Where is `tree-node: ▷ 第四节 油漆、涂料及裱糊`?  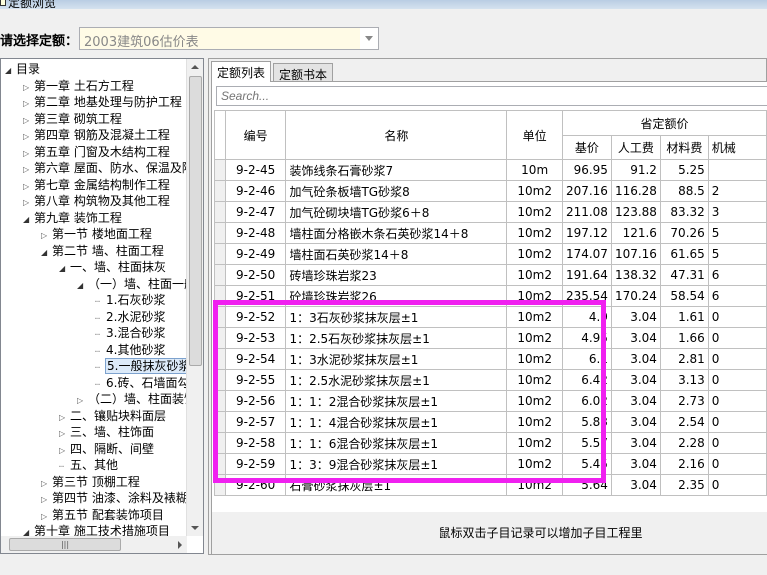 tree-node: ▷ 第四节 油漆、涂料及裱糊 is located at coordinates (115, 498).